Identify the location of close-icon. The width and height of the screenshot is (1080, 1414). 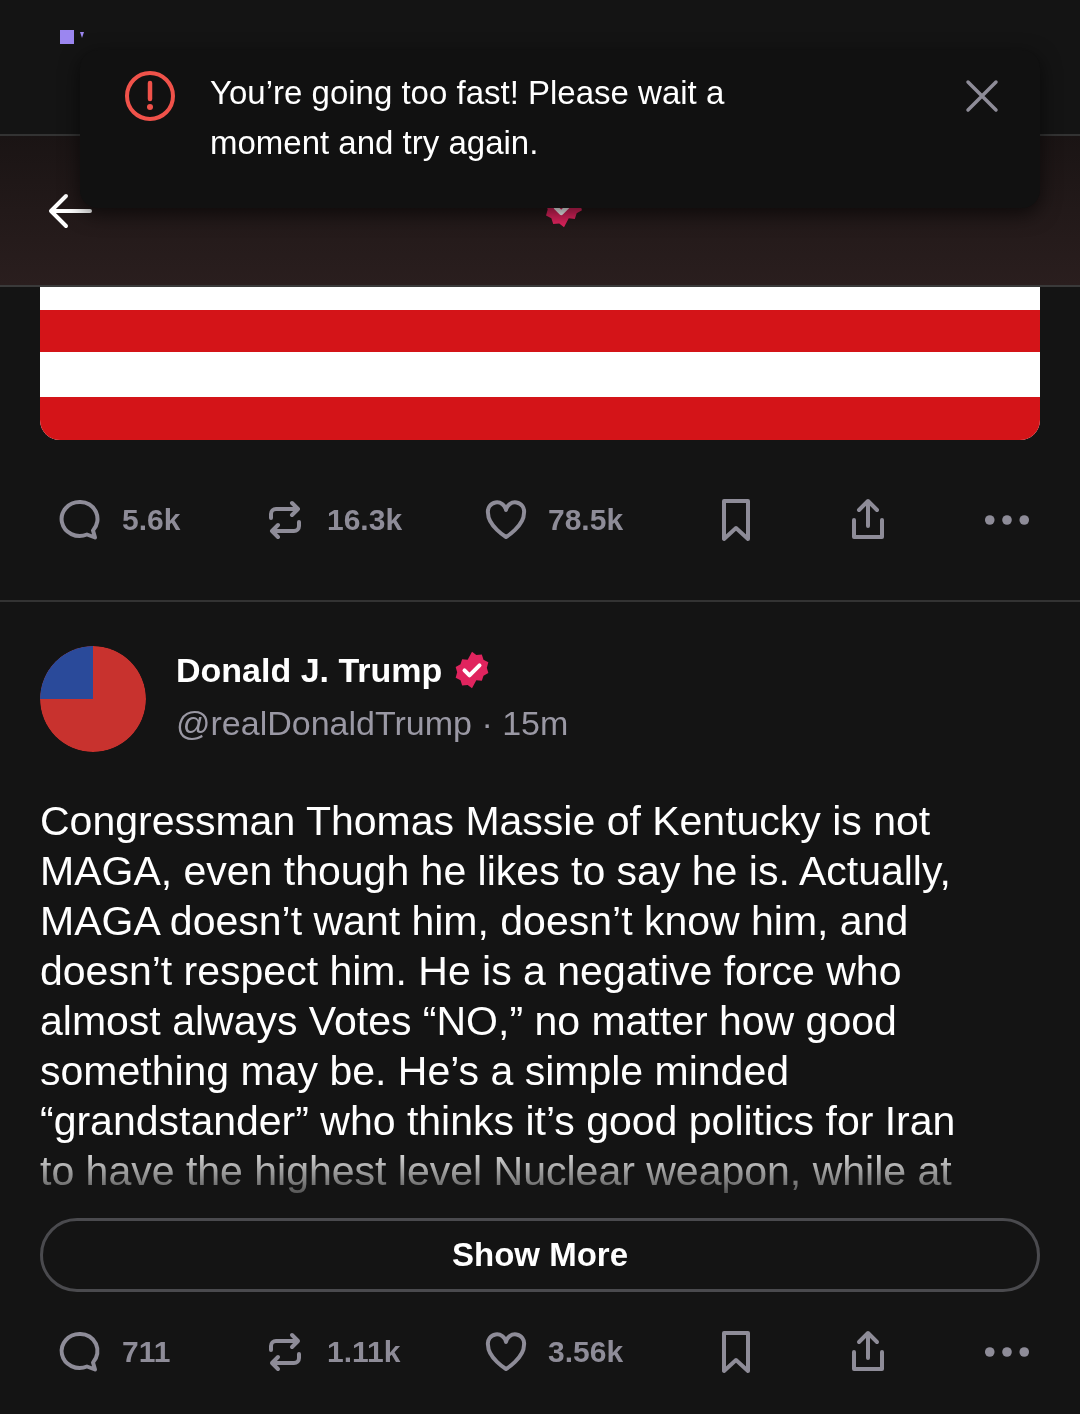
(982, 96).